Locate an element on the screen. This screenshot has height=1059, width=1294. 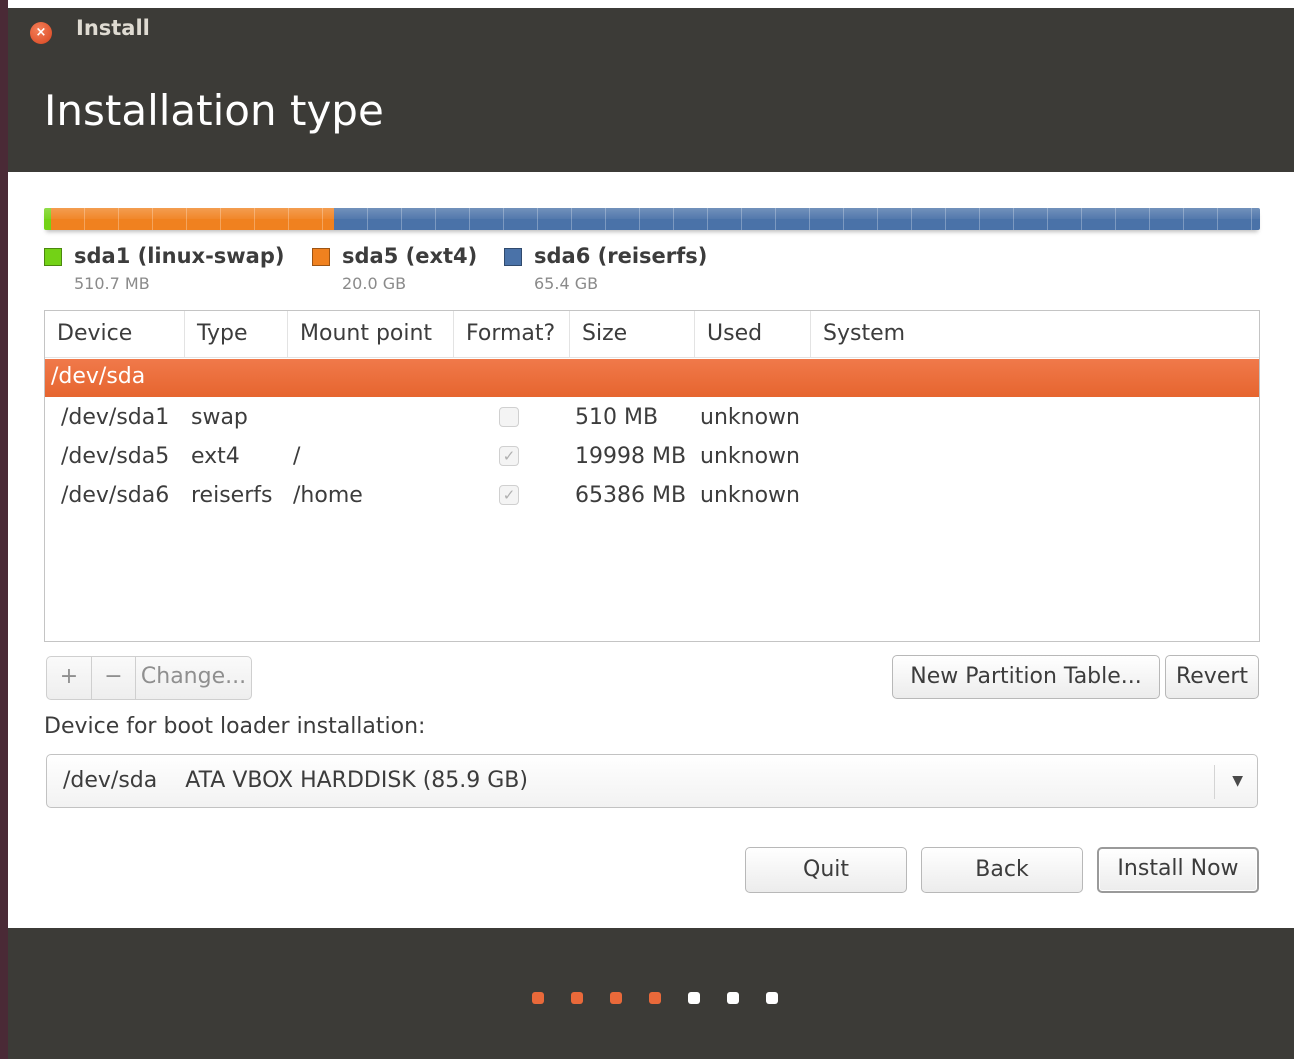
add-partition-button: + is located at coordinates (69, 678).